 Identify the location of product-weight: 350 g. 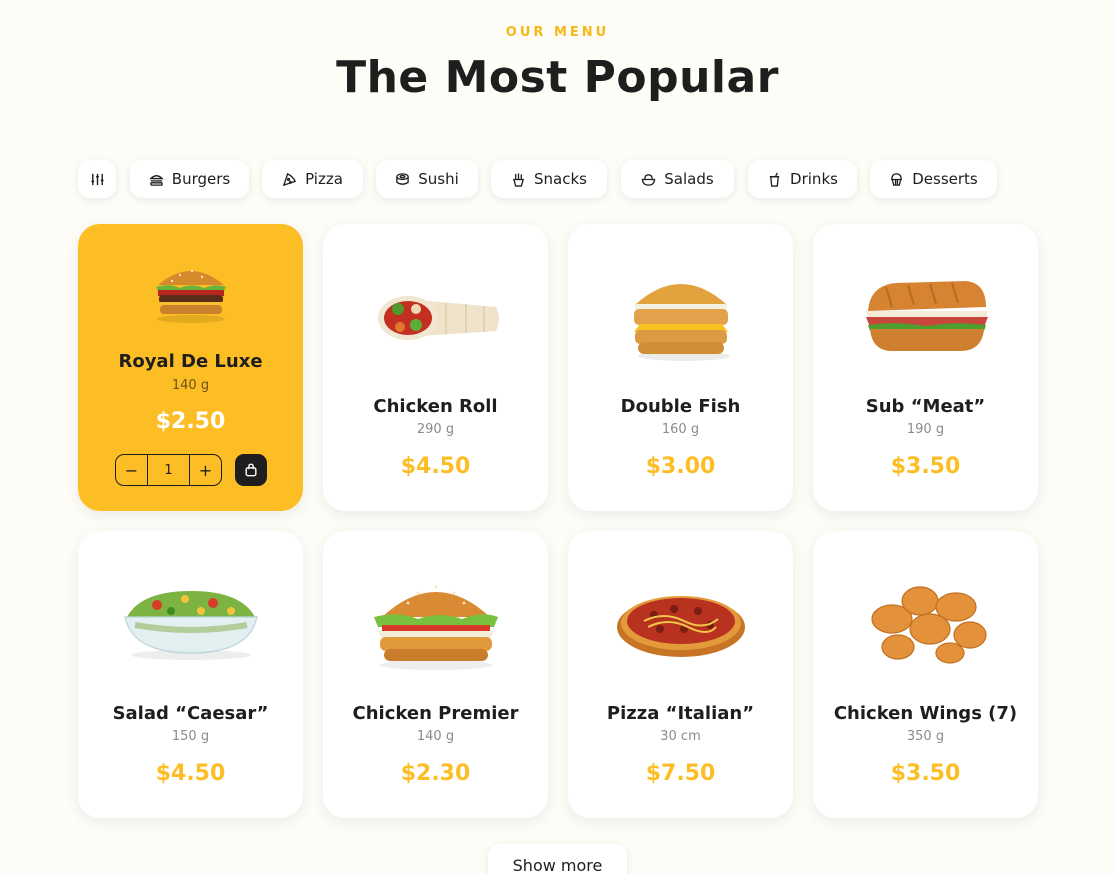
(925, 736).